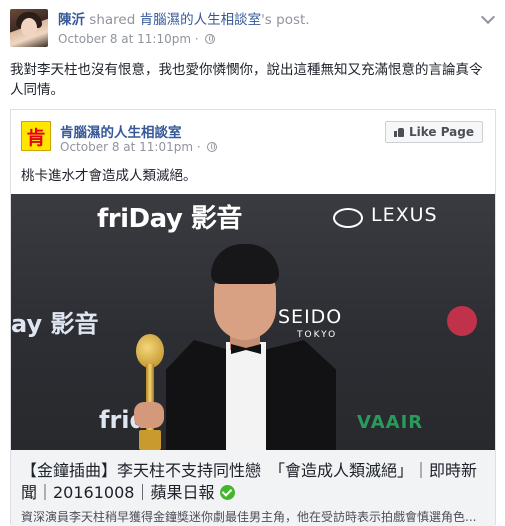  What do you see at coordinates (398, 132) in the screenshot?
I see `thumbs-up-icon` at bounding box center [398, 132].